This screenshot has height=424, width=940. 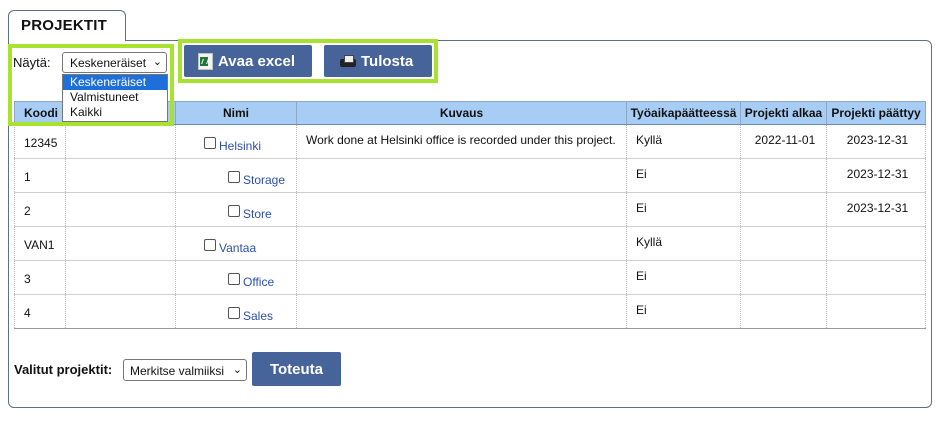 What do you see at coordinates (387, 61) in the screenshot?
I see `print-label: Tulosta` at bounding box center [387, 61].